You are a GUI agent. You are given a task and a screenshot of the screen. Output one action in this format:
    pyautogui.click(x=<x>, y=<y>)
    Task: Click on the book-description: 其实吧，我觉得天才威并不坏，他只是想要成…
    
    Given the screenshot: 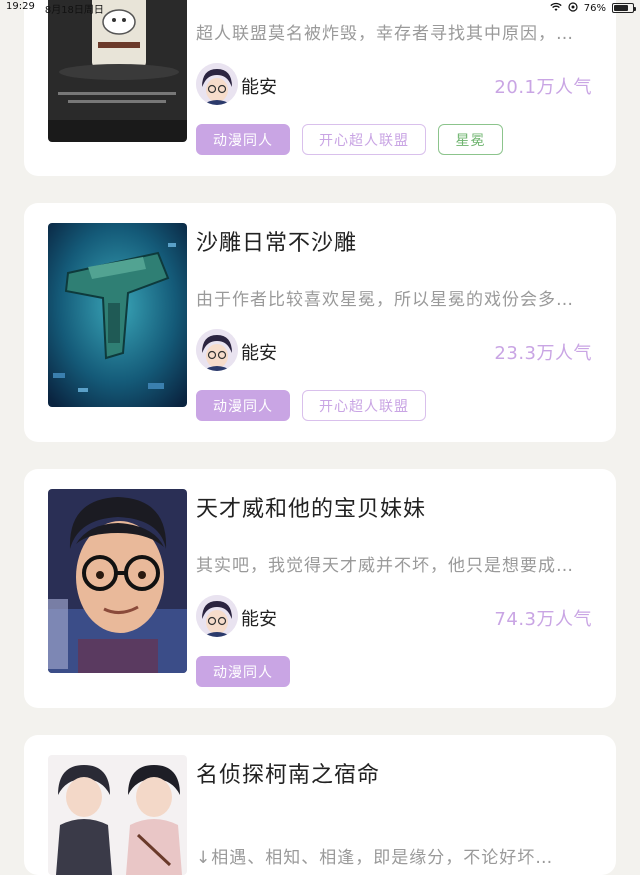 What is the action you would take?
    pyautogui.click(x=385, y=566)
    